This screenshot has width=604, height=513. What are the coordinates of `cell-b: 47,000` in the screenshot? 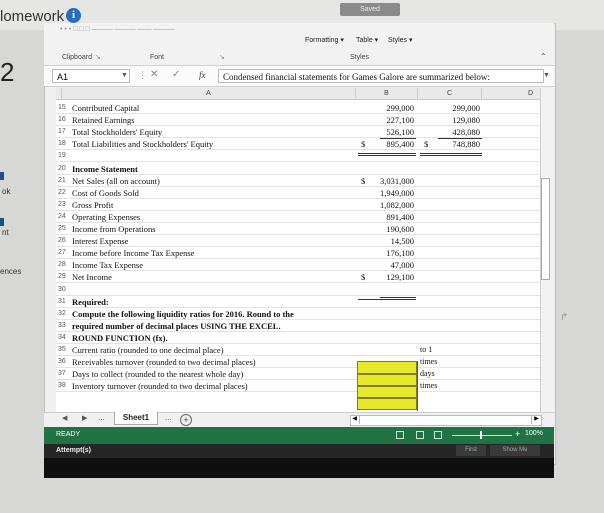 It's located at (385, 265).